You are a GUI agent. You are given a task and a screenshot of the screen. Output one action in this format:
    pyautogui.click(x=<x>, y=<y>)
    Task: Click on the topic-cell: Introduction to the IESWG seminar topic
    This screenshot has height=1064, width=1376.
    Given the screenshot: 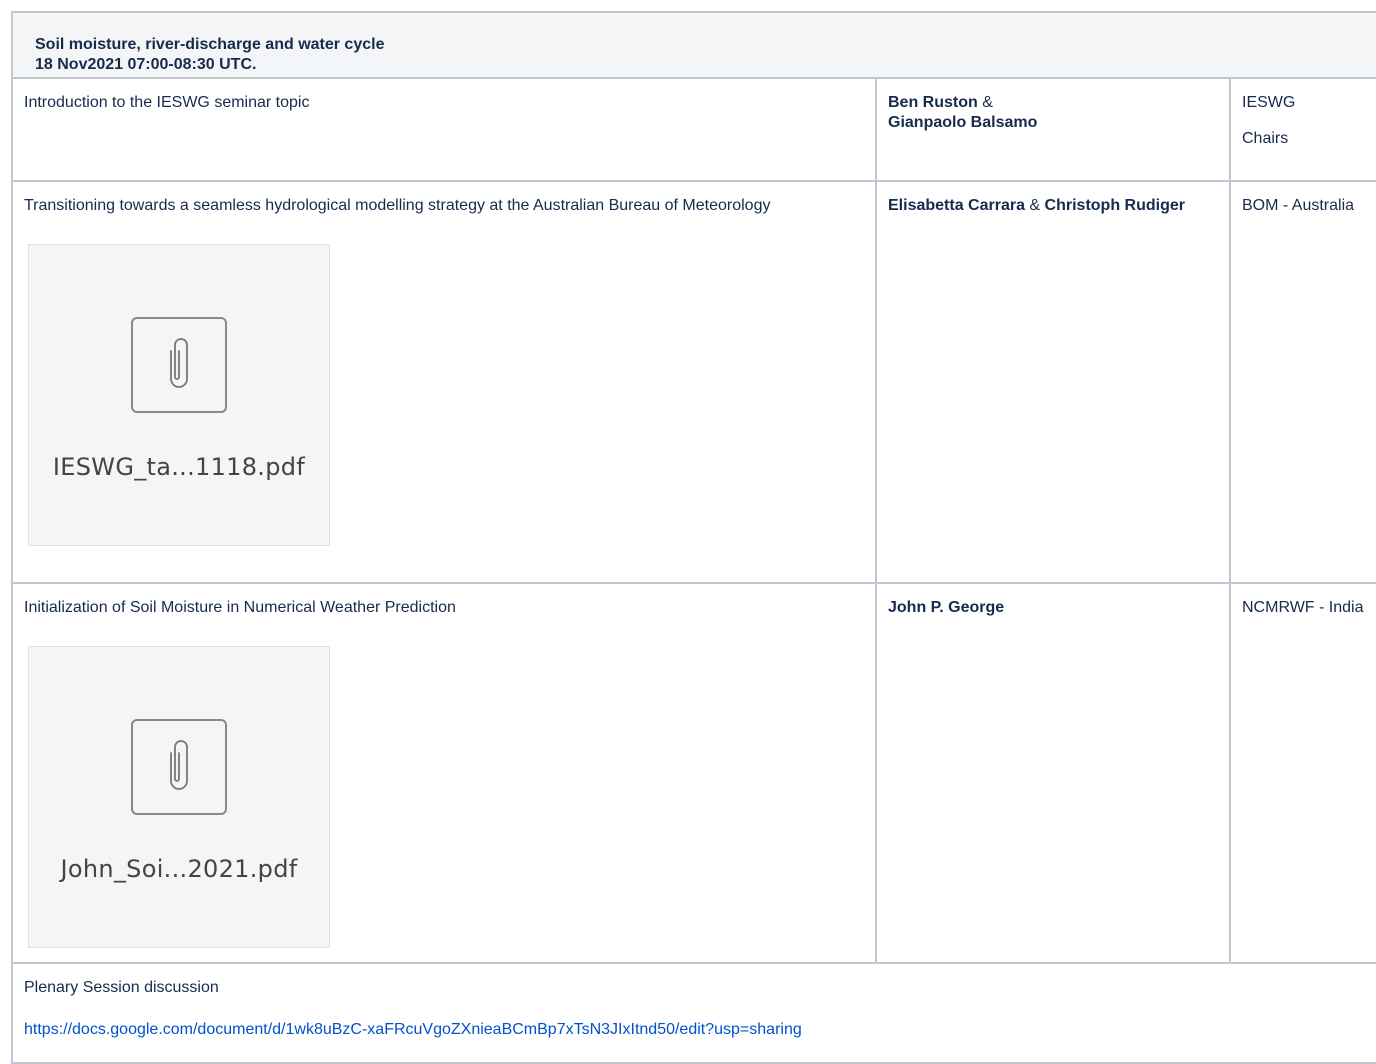 What is the action you would take?
    pyautogui.click(x=444, y=129)
    